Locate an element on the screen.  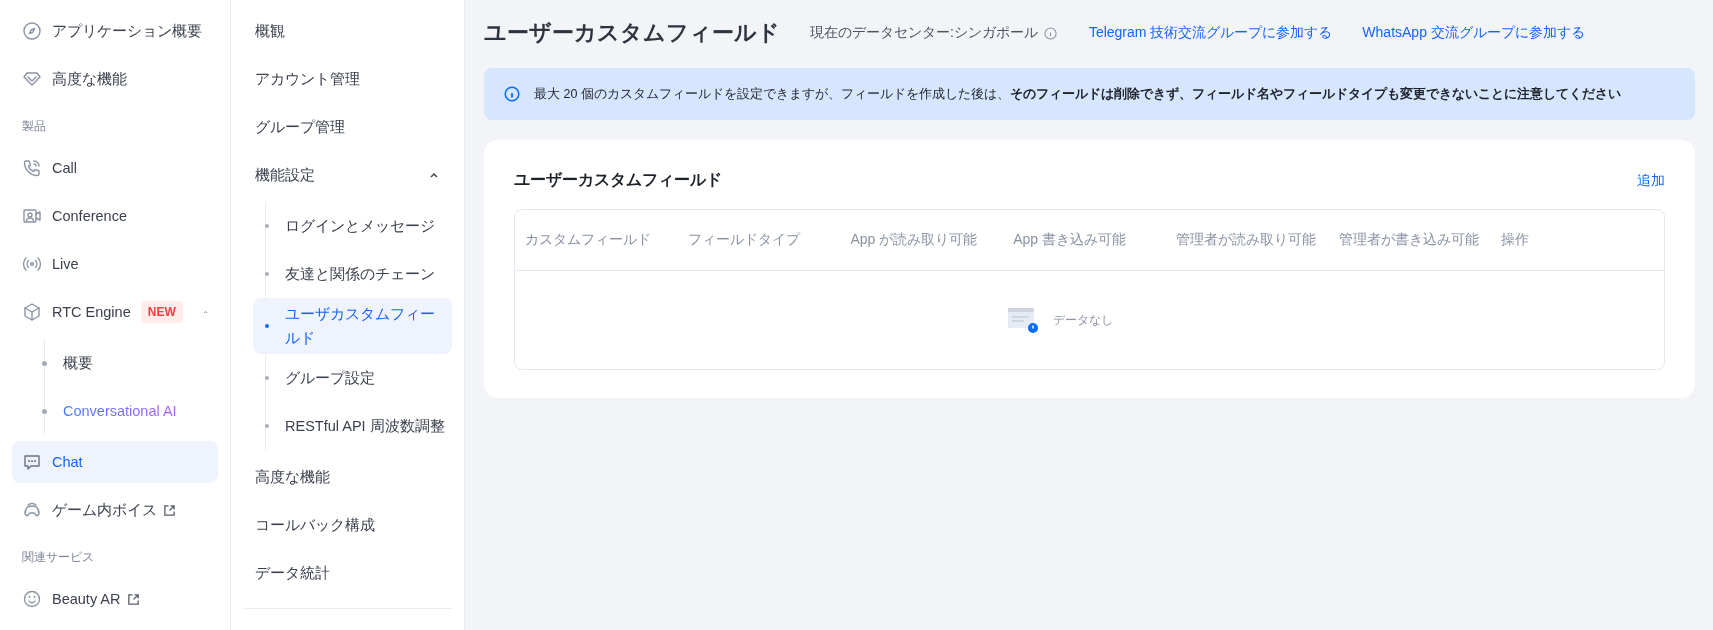
menu-item: アカウント管理 is located at coordinates (347, 79).